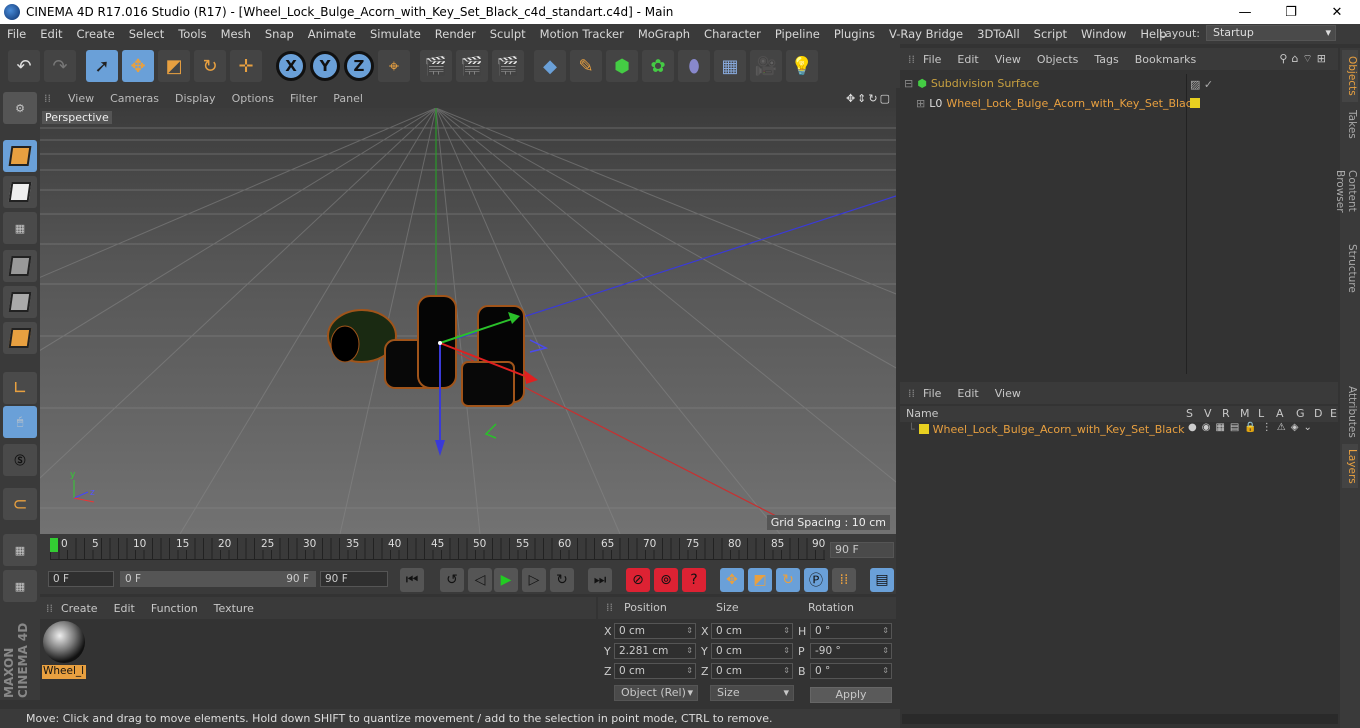  Describe the element at coordinates (1350, 268) in the screenshot. I see `tab-structure: Structure` at that location.